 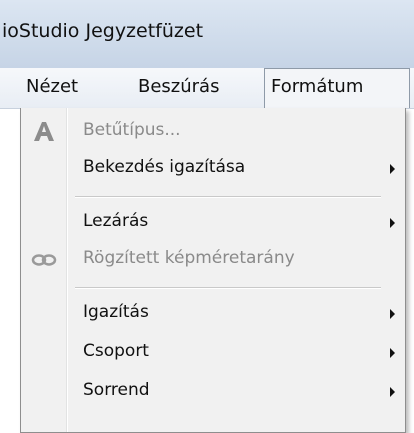 What do you see at coordinates (116, 351) in the screenshot?
I see `menu-item-group-label: Csoport` at bounding box center [116, 351].